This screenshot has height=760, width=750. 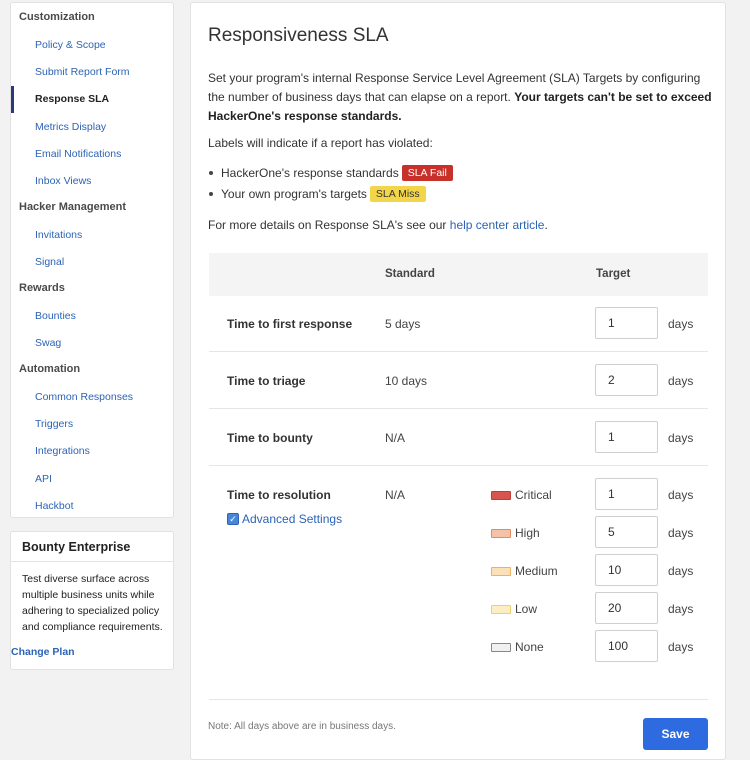 What do you see at coordinates (92, 547) in the screenshot?
I see `promo-title: Bounty Enterprise` at bounding box center [92, 547].